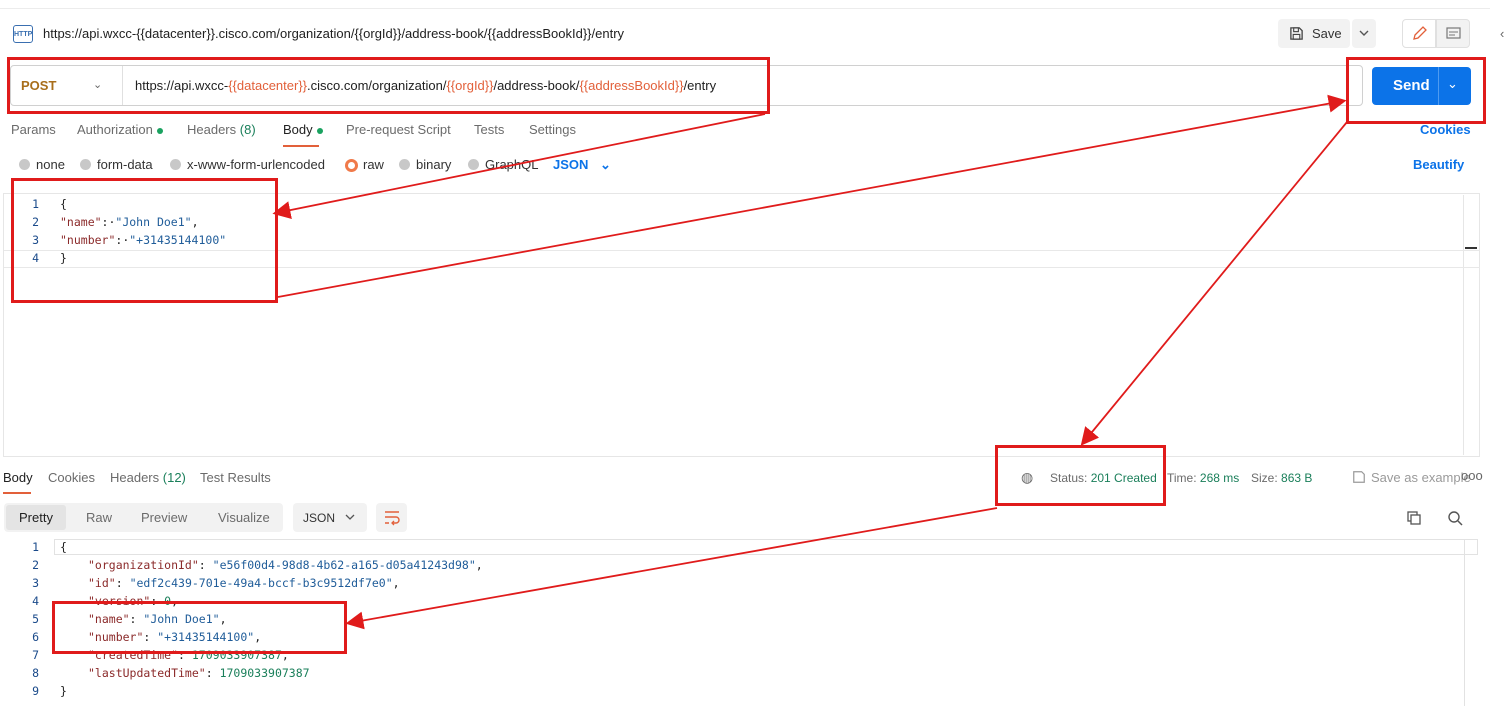 This screenshot has height=706, width=1510. Describe the element at coordinates (671, 568) in the screenshot. I see `arrow-status-to-response` at that location.